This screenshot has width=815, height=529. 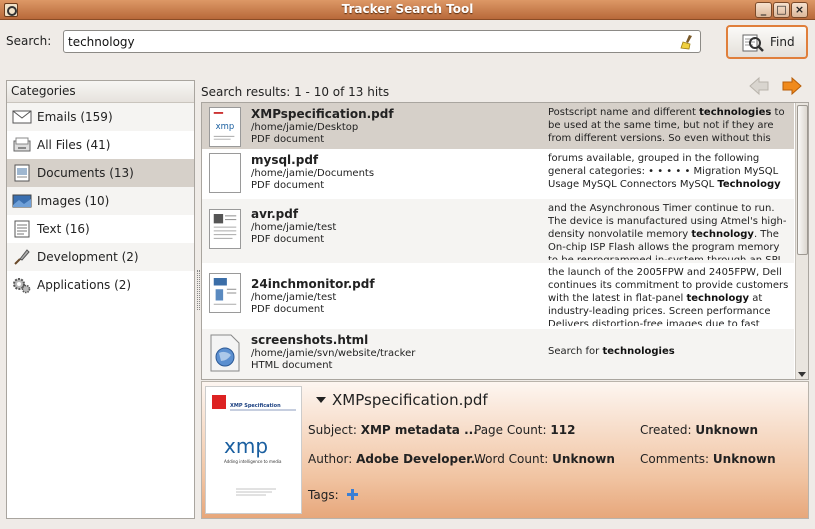 I want to click on category-label: Emails (159), so click(x=75, y=117).